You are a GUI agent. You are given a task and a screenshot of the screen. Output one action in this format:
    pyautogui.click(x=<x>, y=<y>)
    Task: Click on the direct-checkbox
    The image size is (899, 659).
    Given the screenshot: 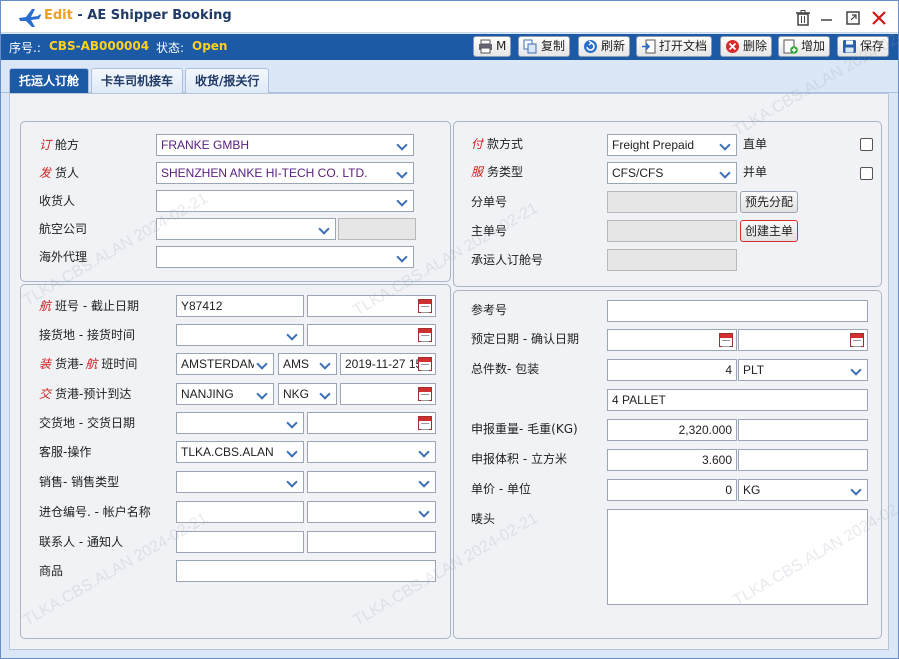 What is the action you would take?
    pyautogui.click(x=866, y=144)
    